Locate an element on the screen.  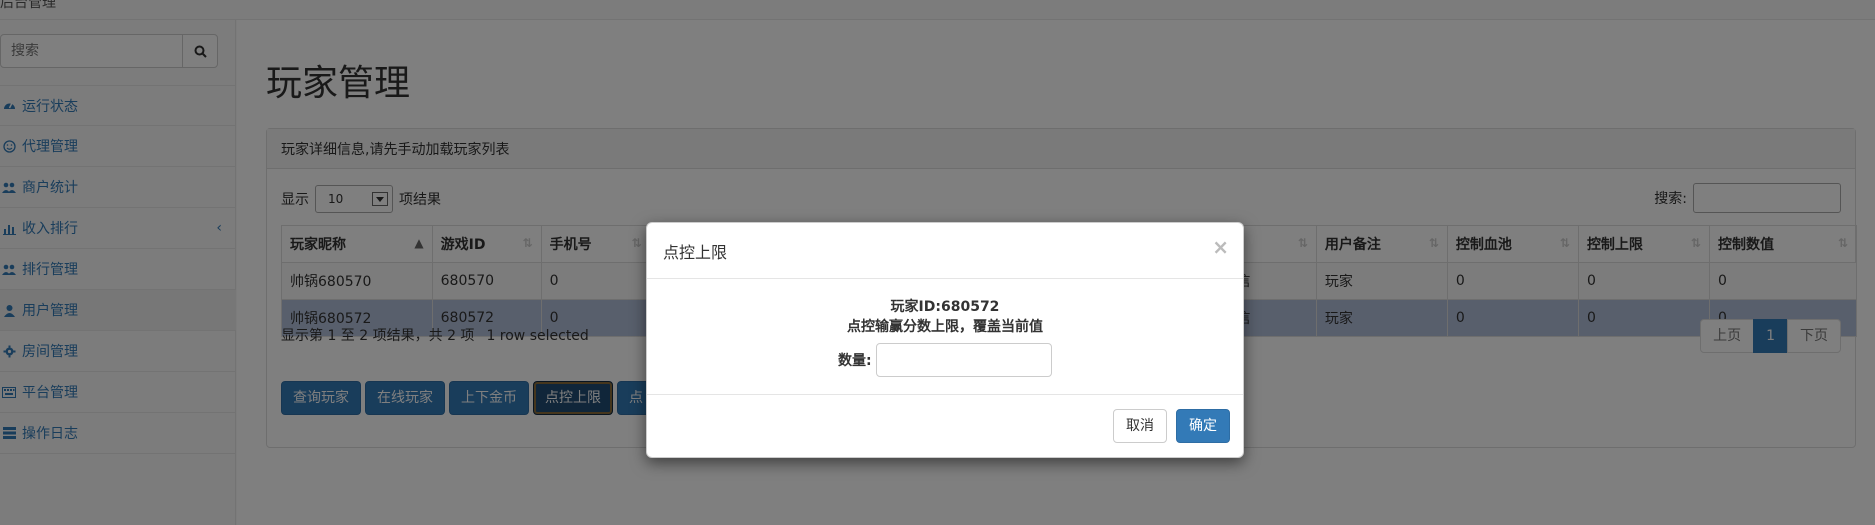
modal-title: 点控上限 is located at coordinates (695, 252).